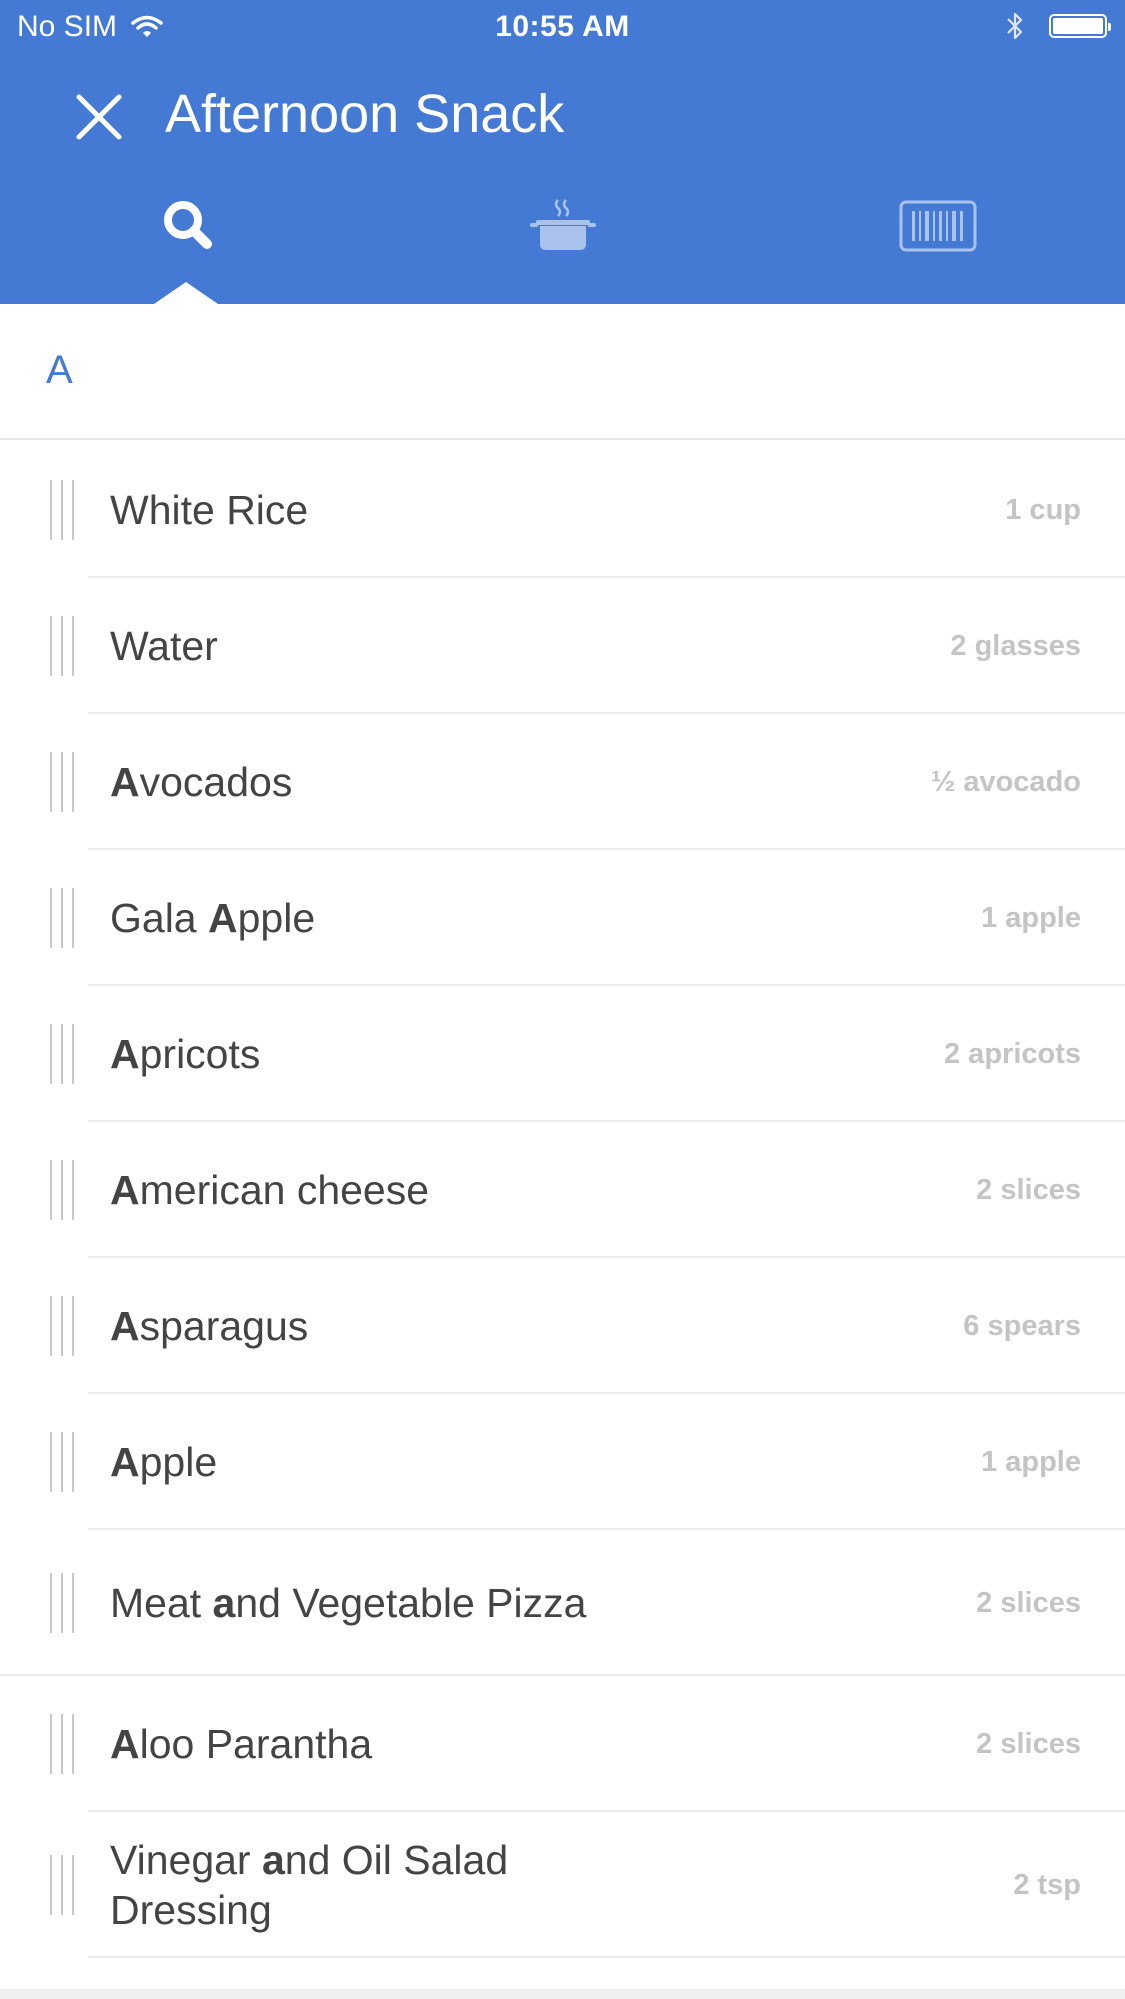 Image resolution: width=1125 pixels, height=1999 pixels. I want to click on food-name: Gala Apple, so click(350, 918).